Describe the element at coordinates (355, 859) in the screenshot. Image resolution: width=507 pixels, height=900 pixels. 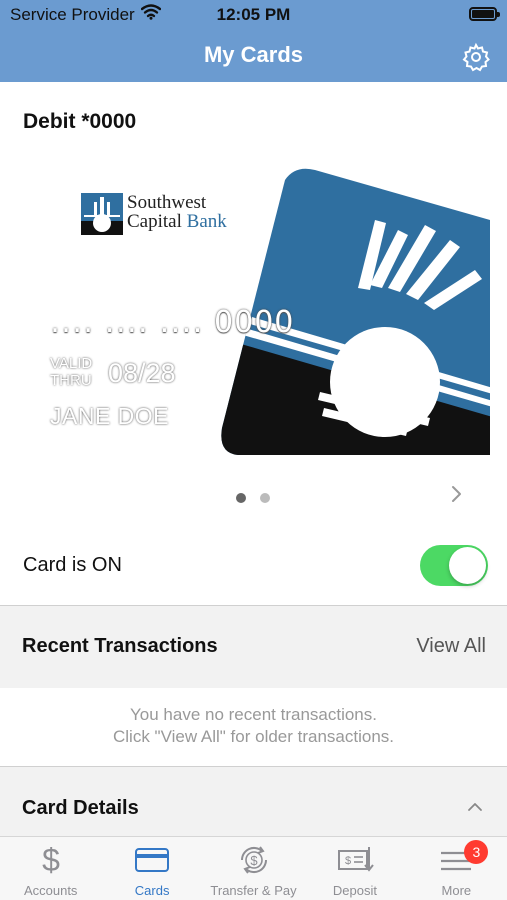
I see `check-deposit-icon: $` at that location.